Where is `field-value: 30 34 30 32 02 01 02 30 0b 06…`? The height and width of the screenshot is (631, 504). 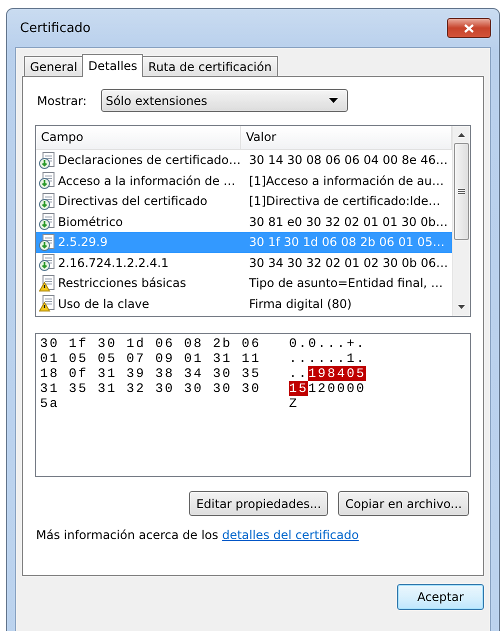
field-value: 30 34 30 32 02 01 02 30 0b 06… is located at coordinates (348, 263).